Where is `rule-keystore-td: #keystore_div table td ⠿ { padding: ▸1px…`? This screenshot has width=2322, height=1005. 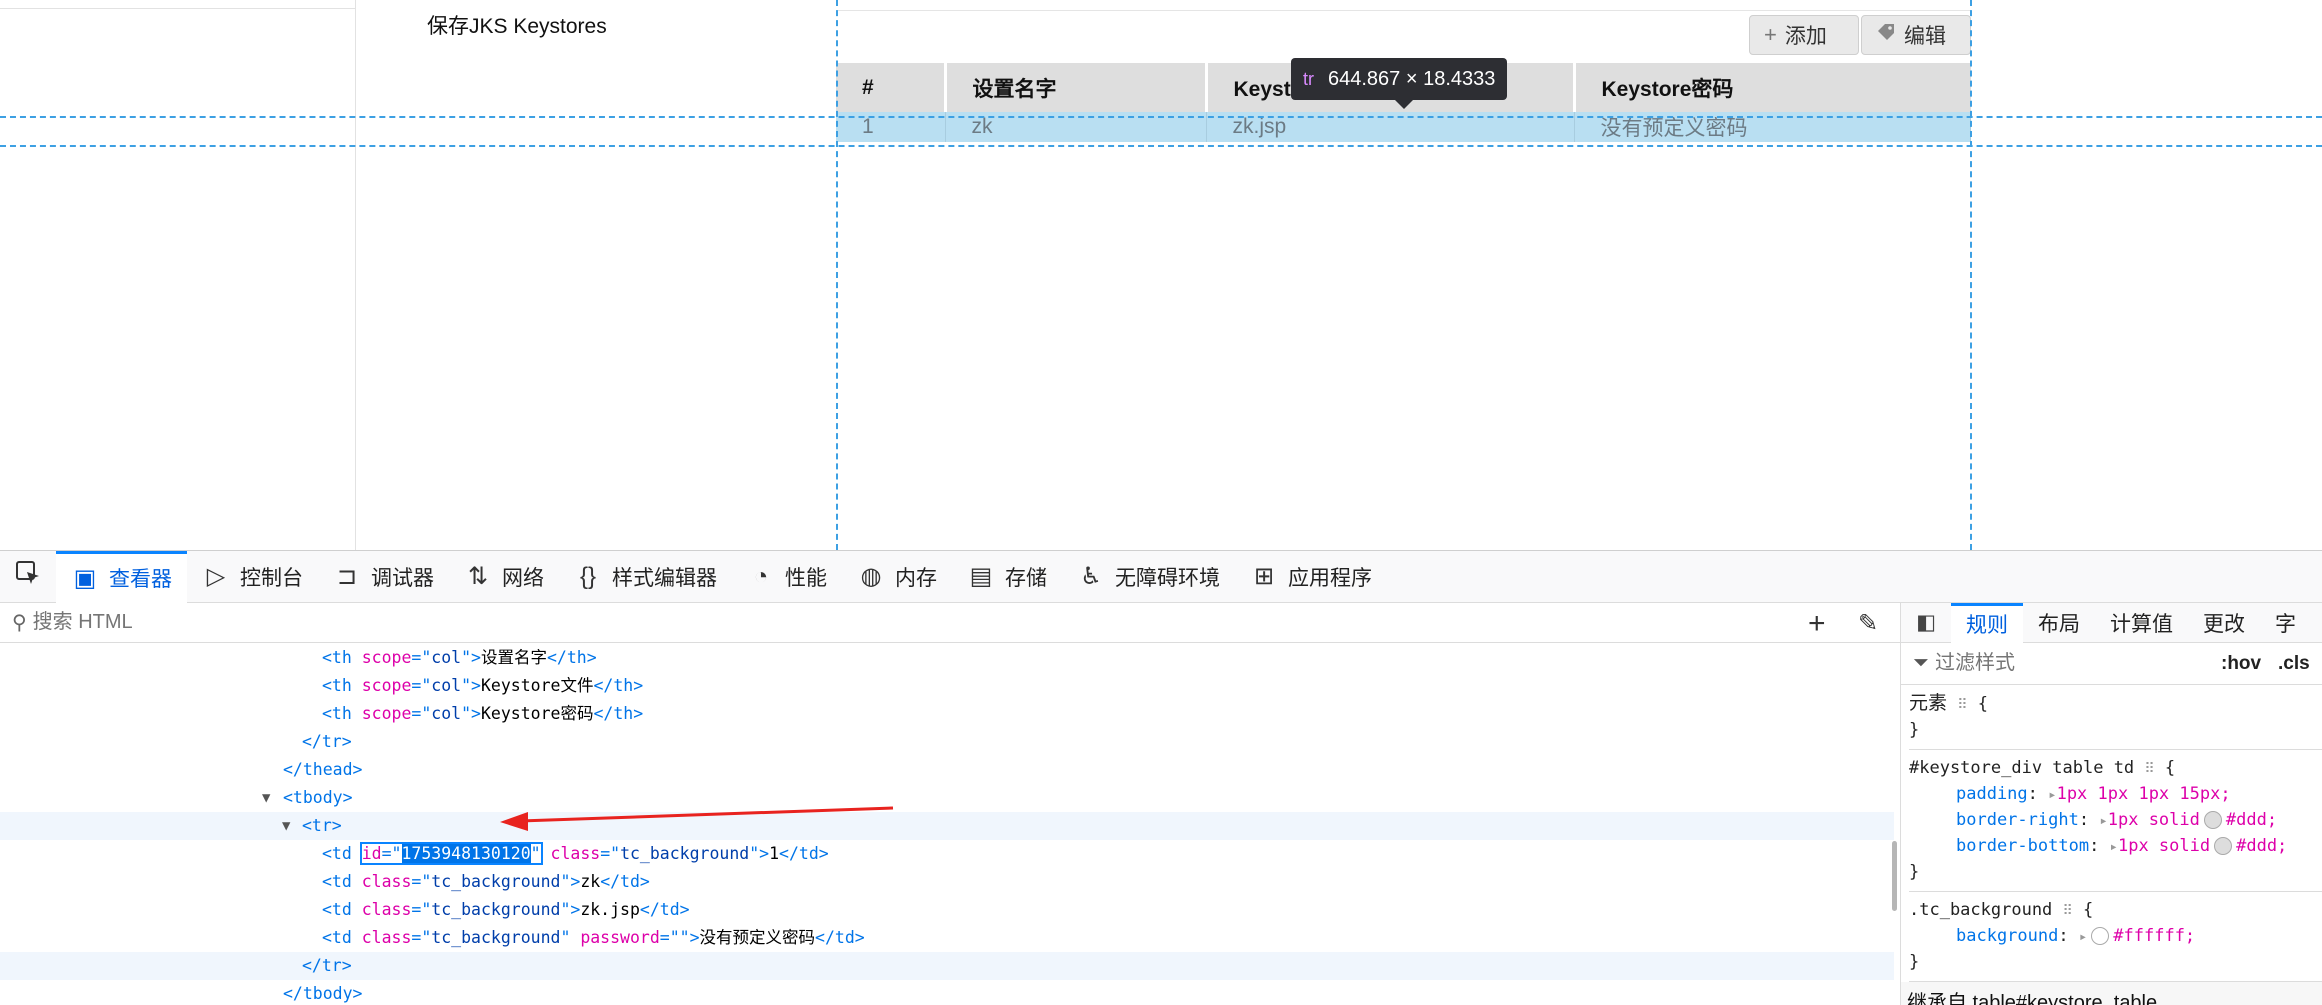 rule-keystore-td: #keystore_div table td ⠿ { padding: ▸1px… is located at coordinates (2115, 821).